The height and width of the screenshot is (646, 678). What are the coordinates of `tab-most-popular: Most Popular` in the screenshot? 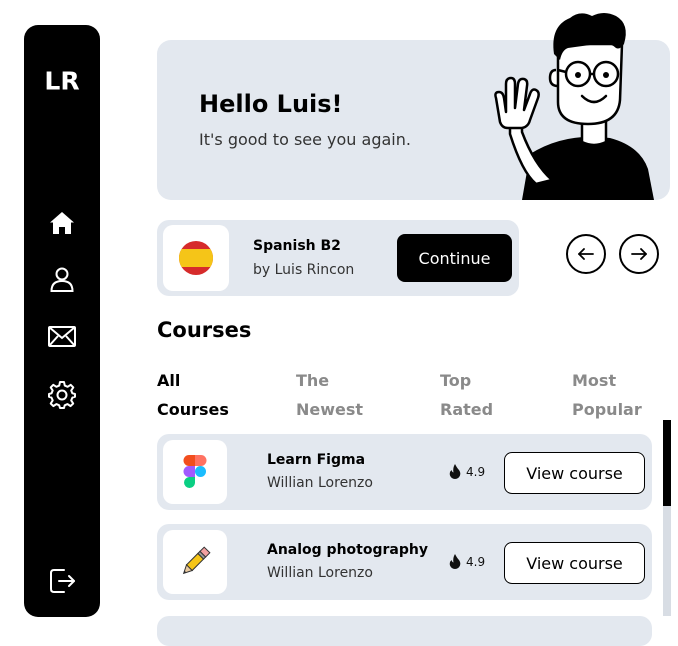 It's located at (607, 395).